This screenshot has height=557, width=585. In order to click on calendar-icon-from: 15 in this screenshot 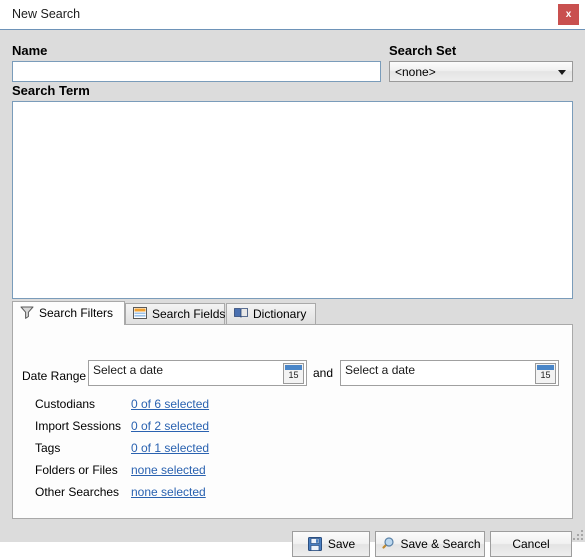, I will do `click(293, 373)`.